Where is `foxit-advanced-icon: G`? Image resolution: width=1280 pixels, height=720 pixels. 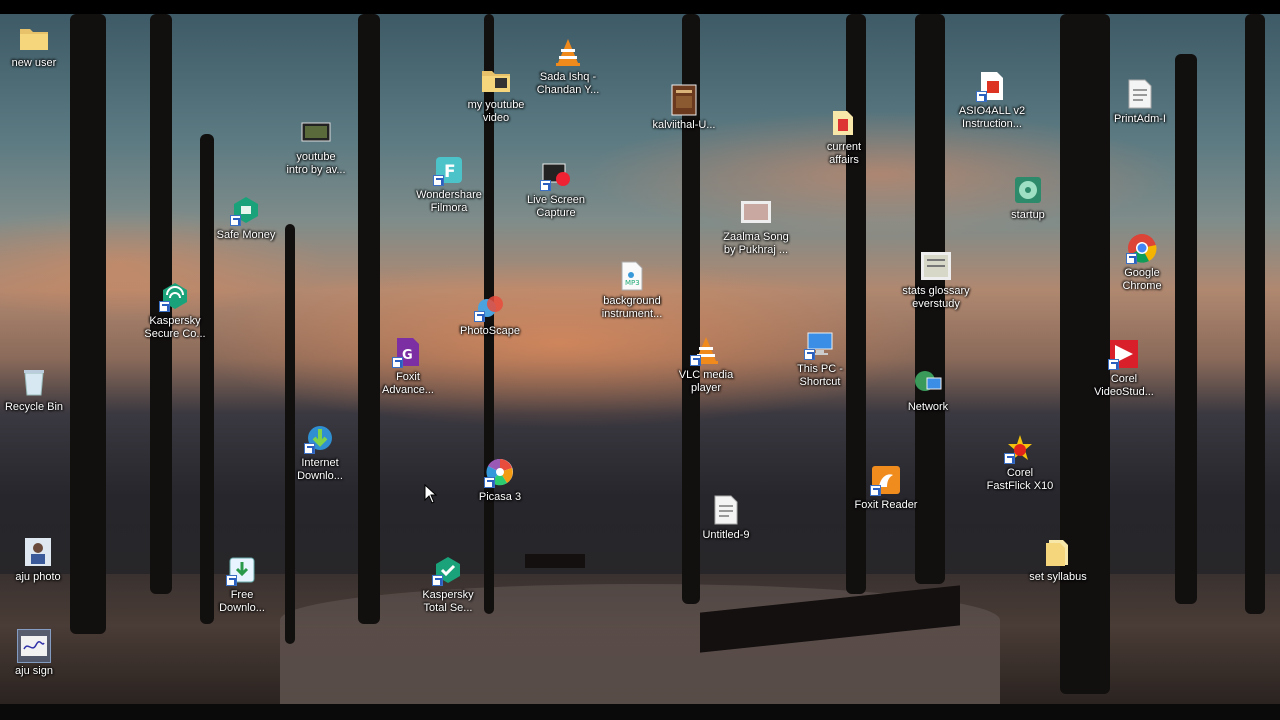
foxit-advanced-icon: G is located at coordinates (408, 352).